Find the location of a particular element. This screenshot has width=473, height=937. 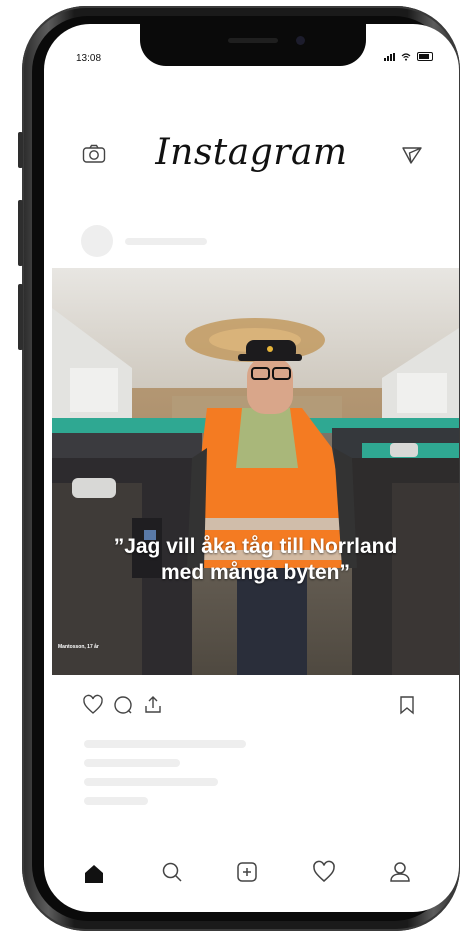

volume-up-button is located at coordinates (20, 233).